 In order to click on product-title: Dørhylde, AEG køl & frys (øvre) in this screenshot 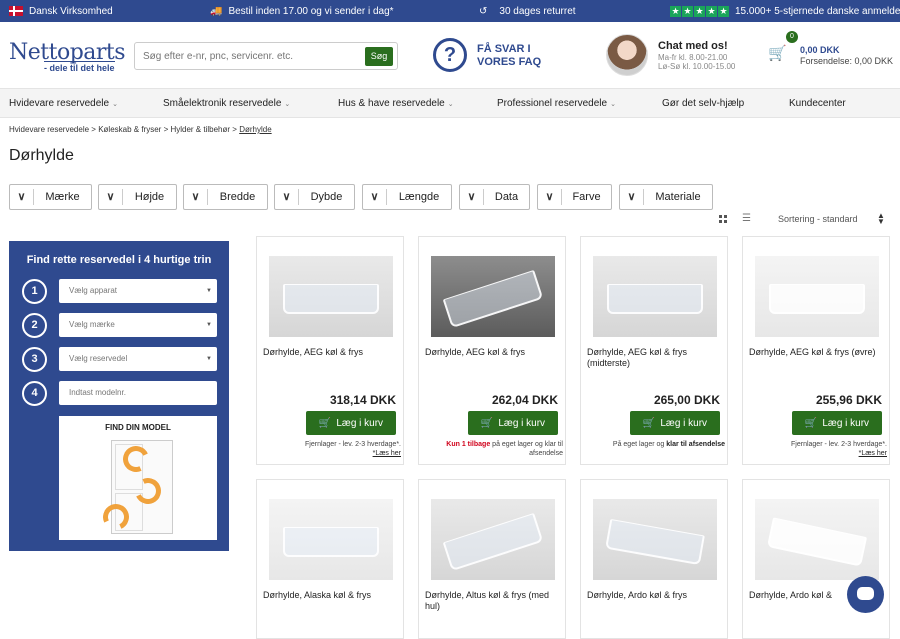, I will do `click(817, 352)`.